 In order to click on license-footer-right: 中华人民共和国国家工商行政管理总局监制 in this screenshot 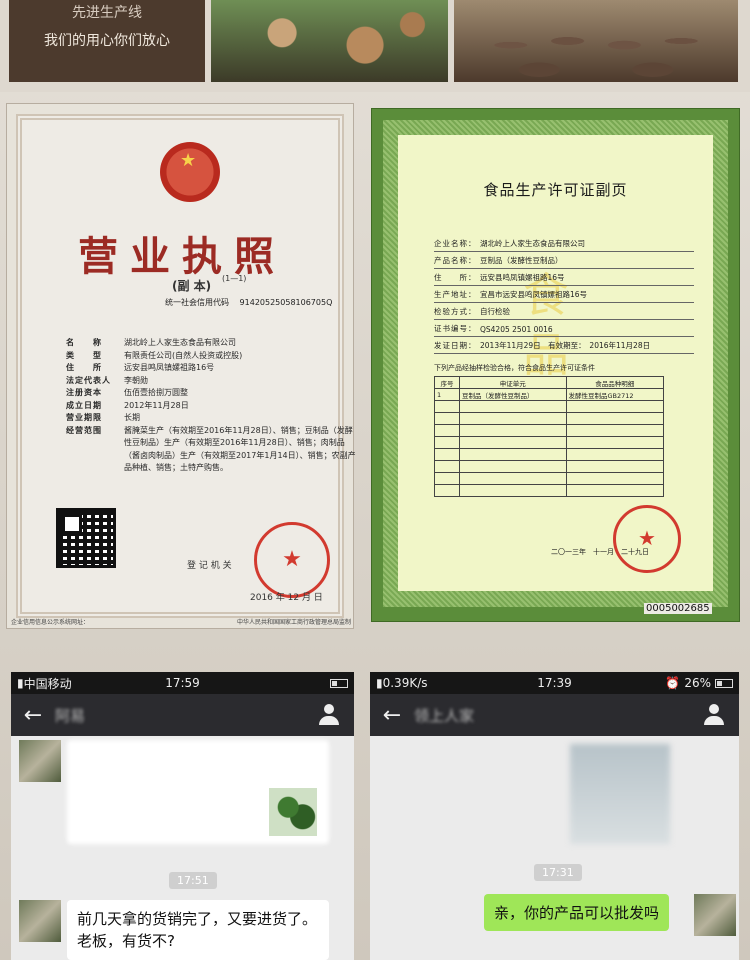, I will do `click(293, 622)`.